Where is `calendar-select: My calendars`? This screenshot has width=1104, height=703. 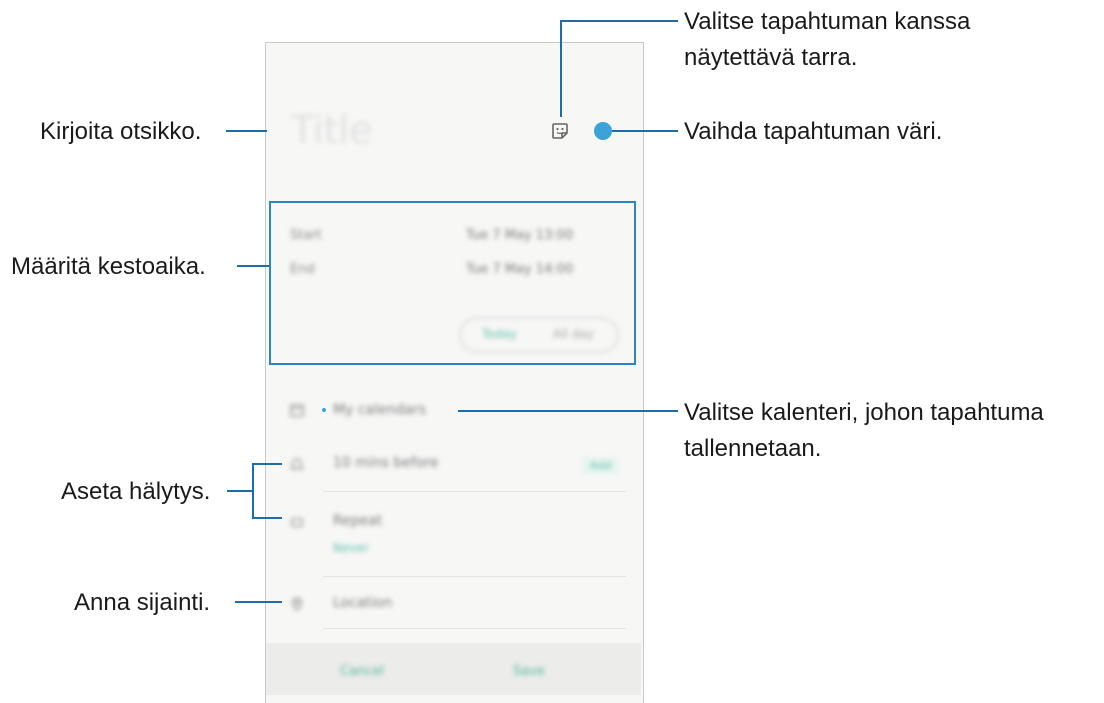
calendar-select: My calendars is located at coordinates (379, 410).